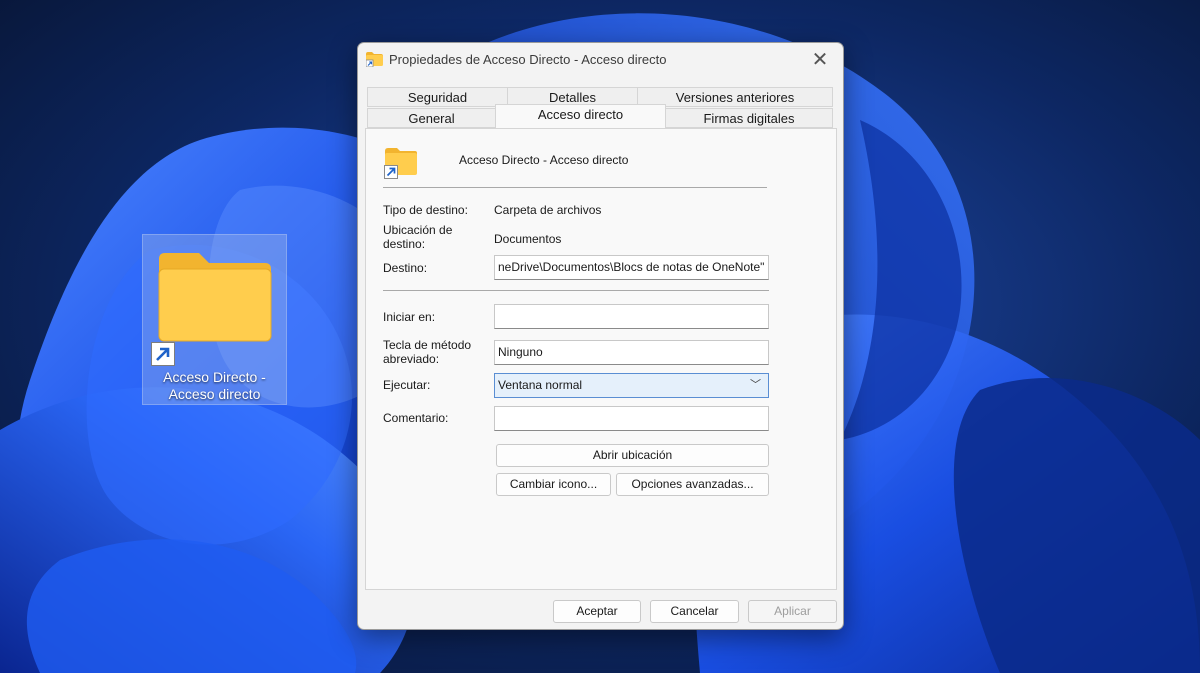 The width and height of the screenshot is (1200, 673). Describe the element at coordinates (631, 418) in the screenshot. I see `comment-field` at that location.